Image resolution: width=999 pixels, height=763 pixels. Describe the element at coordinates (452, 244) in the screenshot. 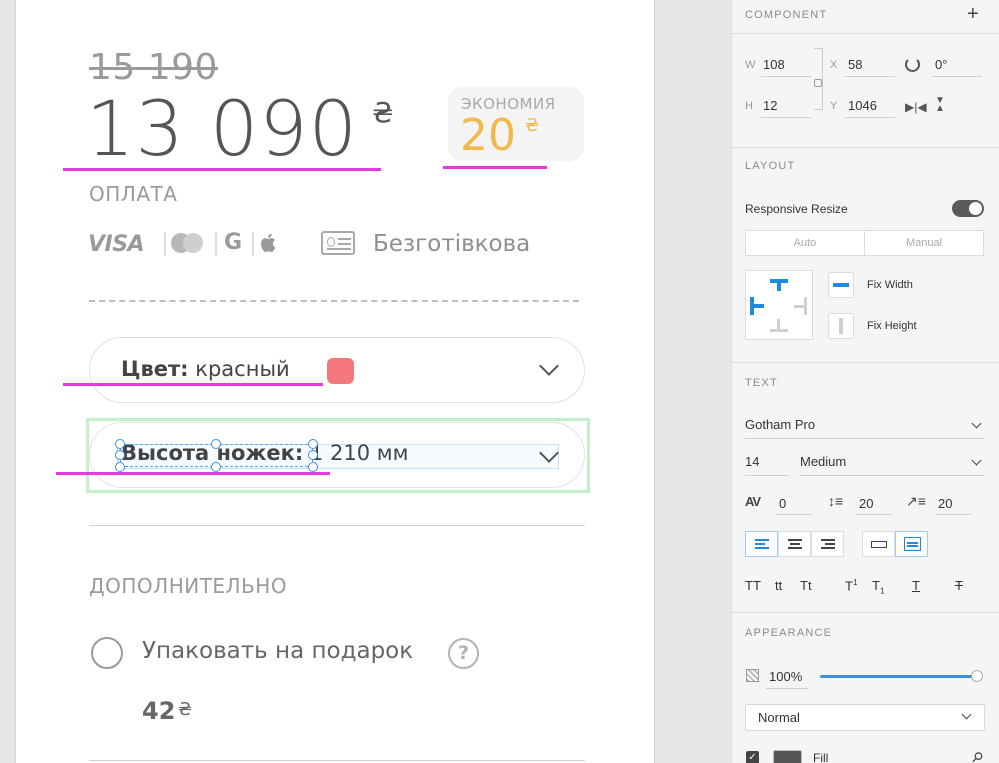

I see `cashless-label: Безготівкова` at that location.